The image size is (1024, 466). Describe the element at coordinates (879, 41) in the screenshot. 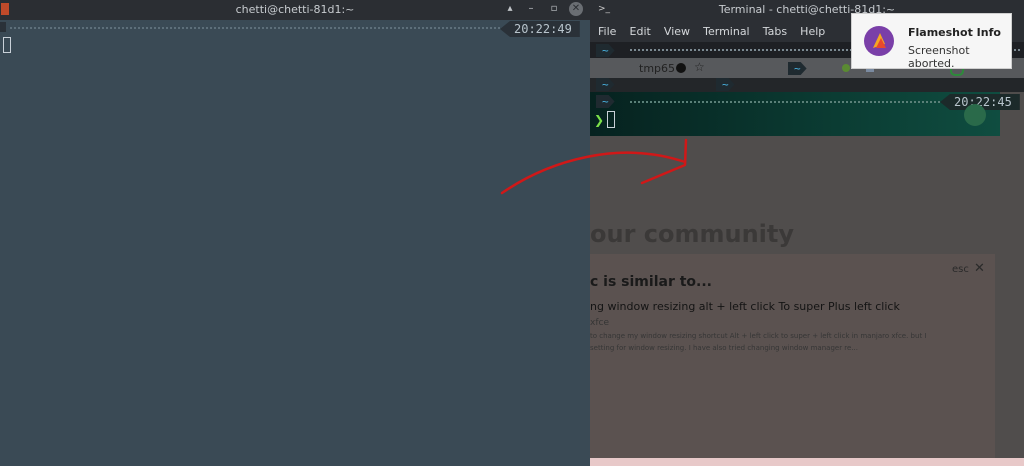

I see `flameshot-icon` at that location.